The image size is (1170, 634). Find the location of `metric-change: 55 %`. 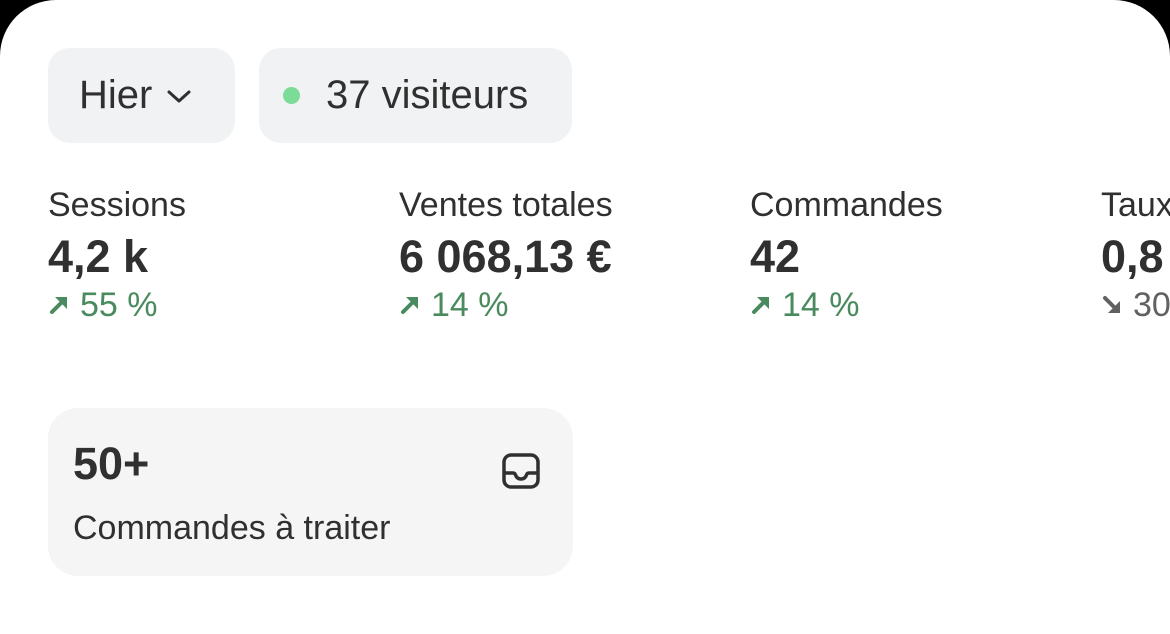

metric-change: 55 % is located at coordinates (213, 305).